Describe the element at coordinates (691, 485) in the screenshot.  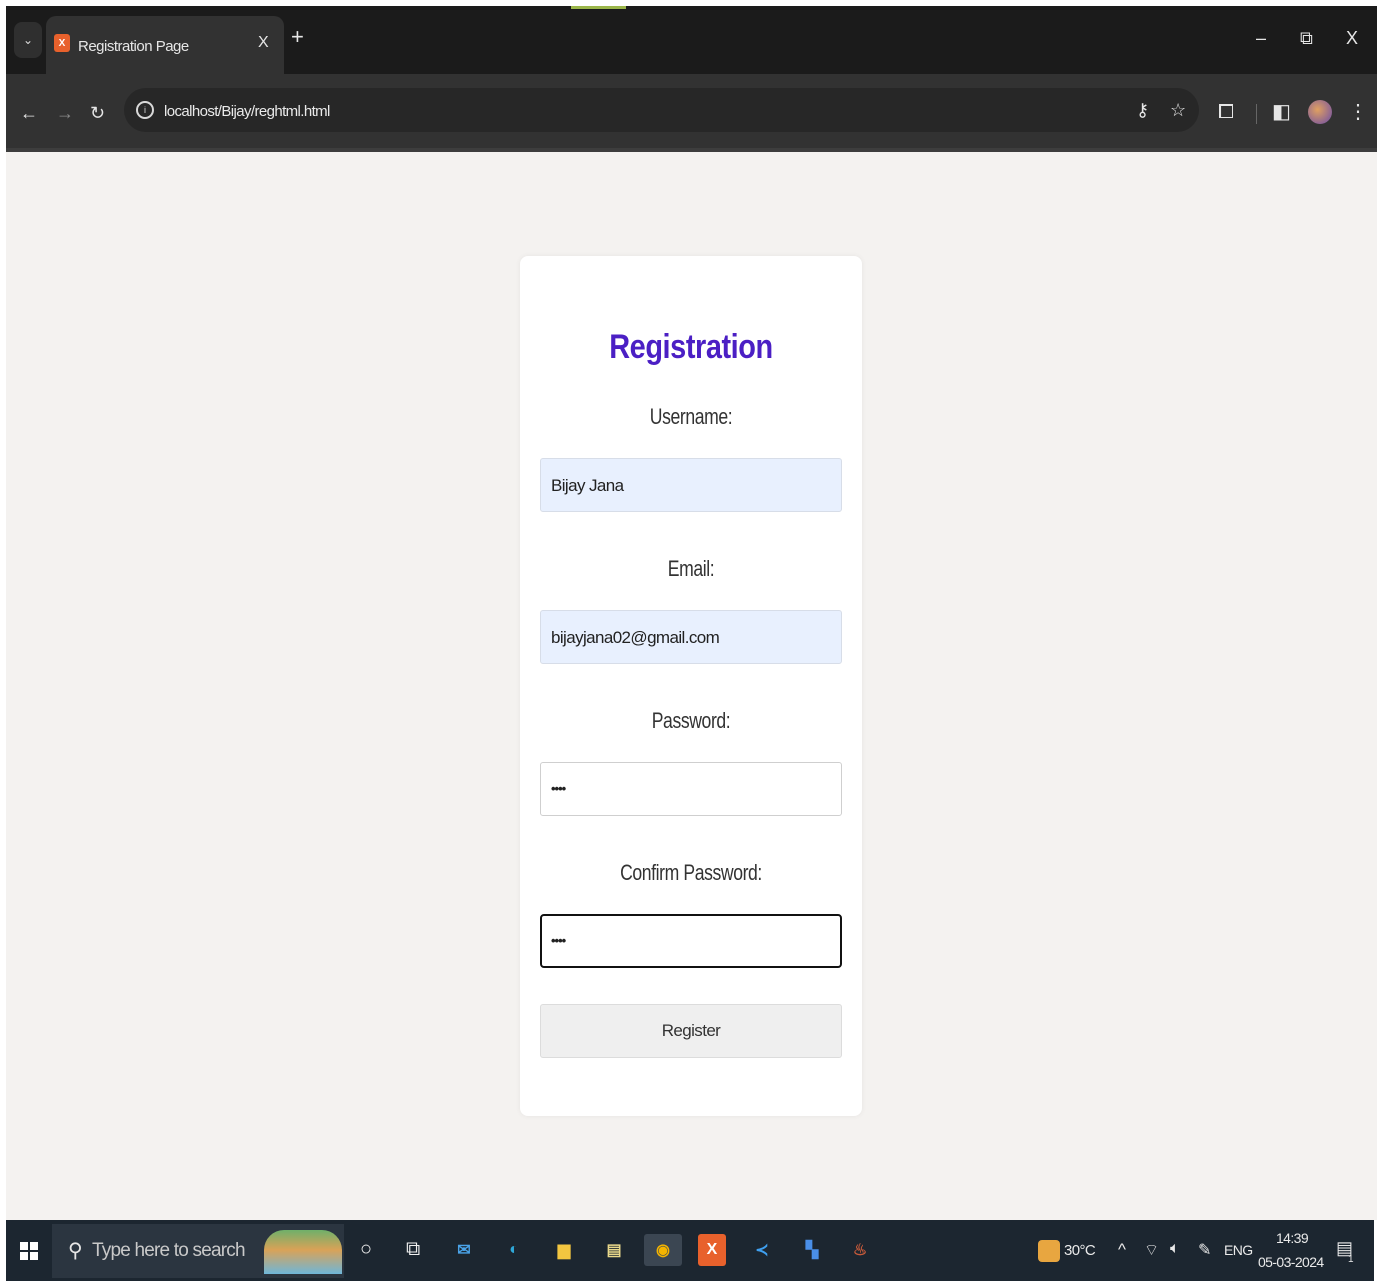
I see `username-field: Bijay Jana` at that location.